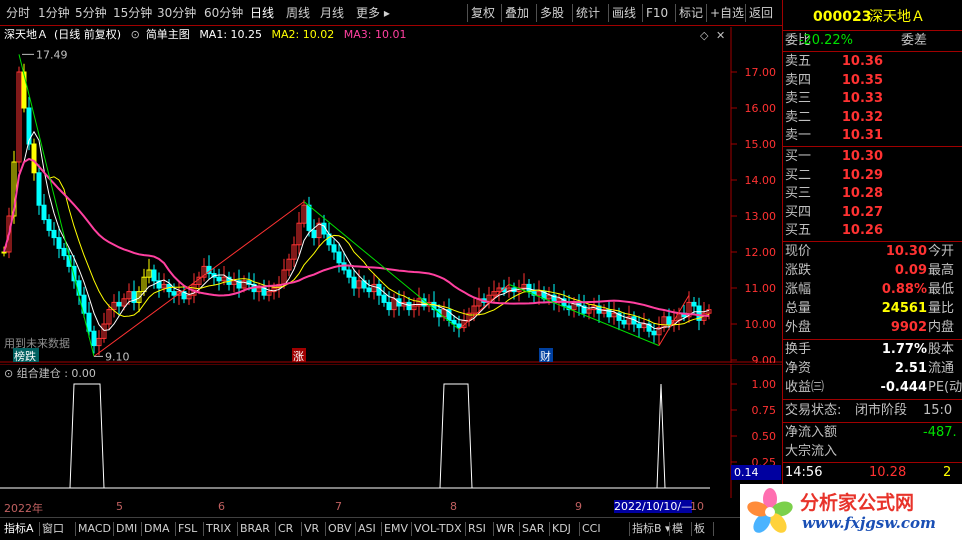  I want to click on tool-3-button: 统计, so click(588, 13).